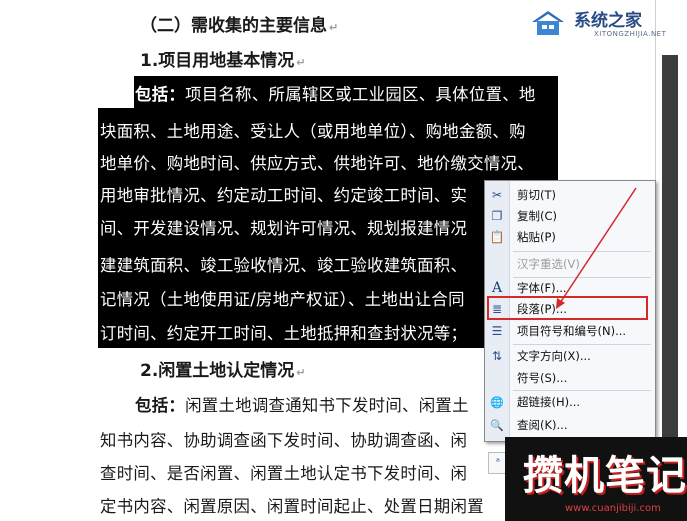 The width and height of the screenshot is (687, 521). I want to click on selected-line: 记情况（土地使用证/房地产权证）、土地出让合同, so click(282, 298).